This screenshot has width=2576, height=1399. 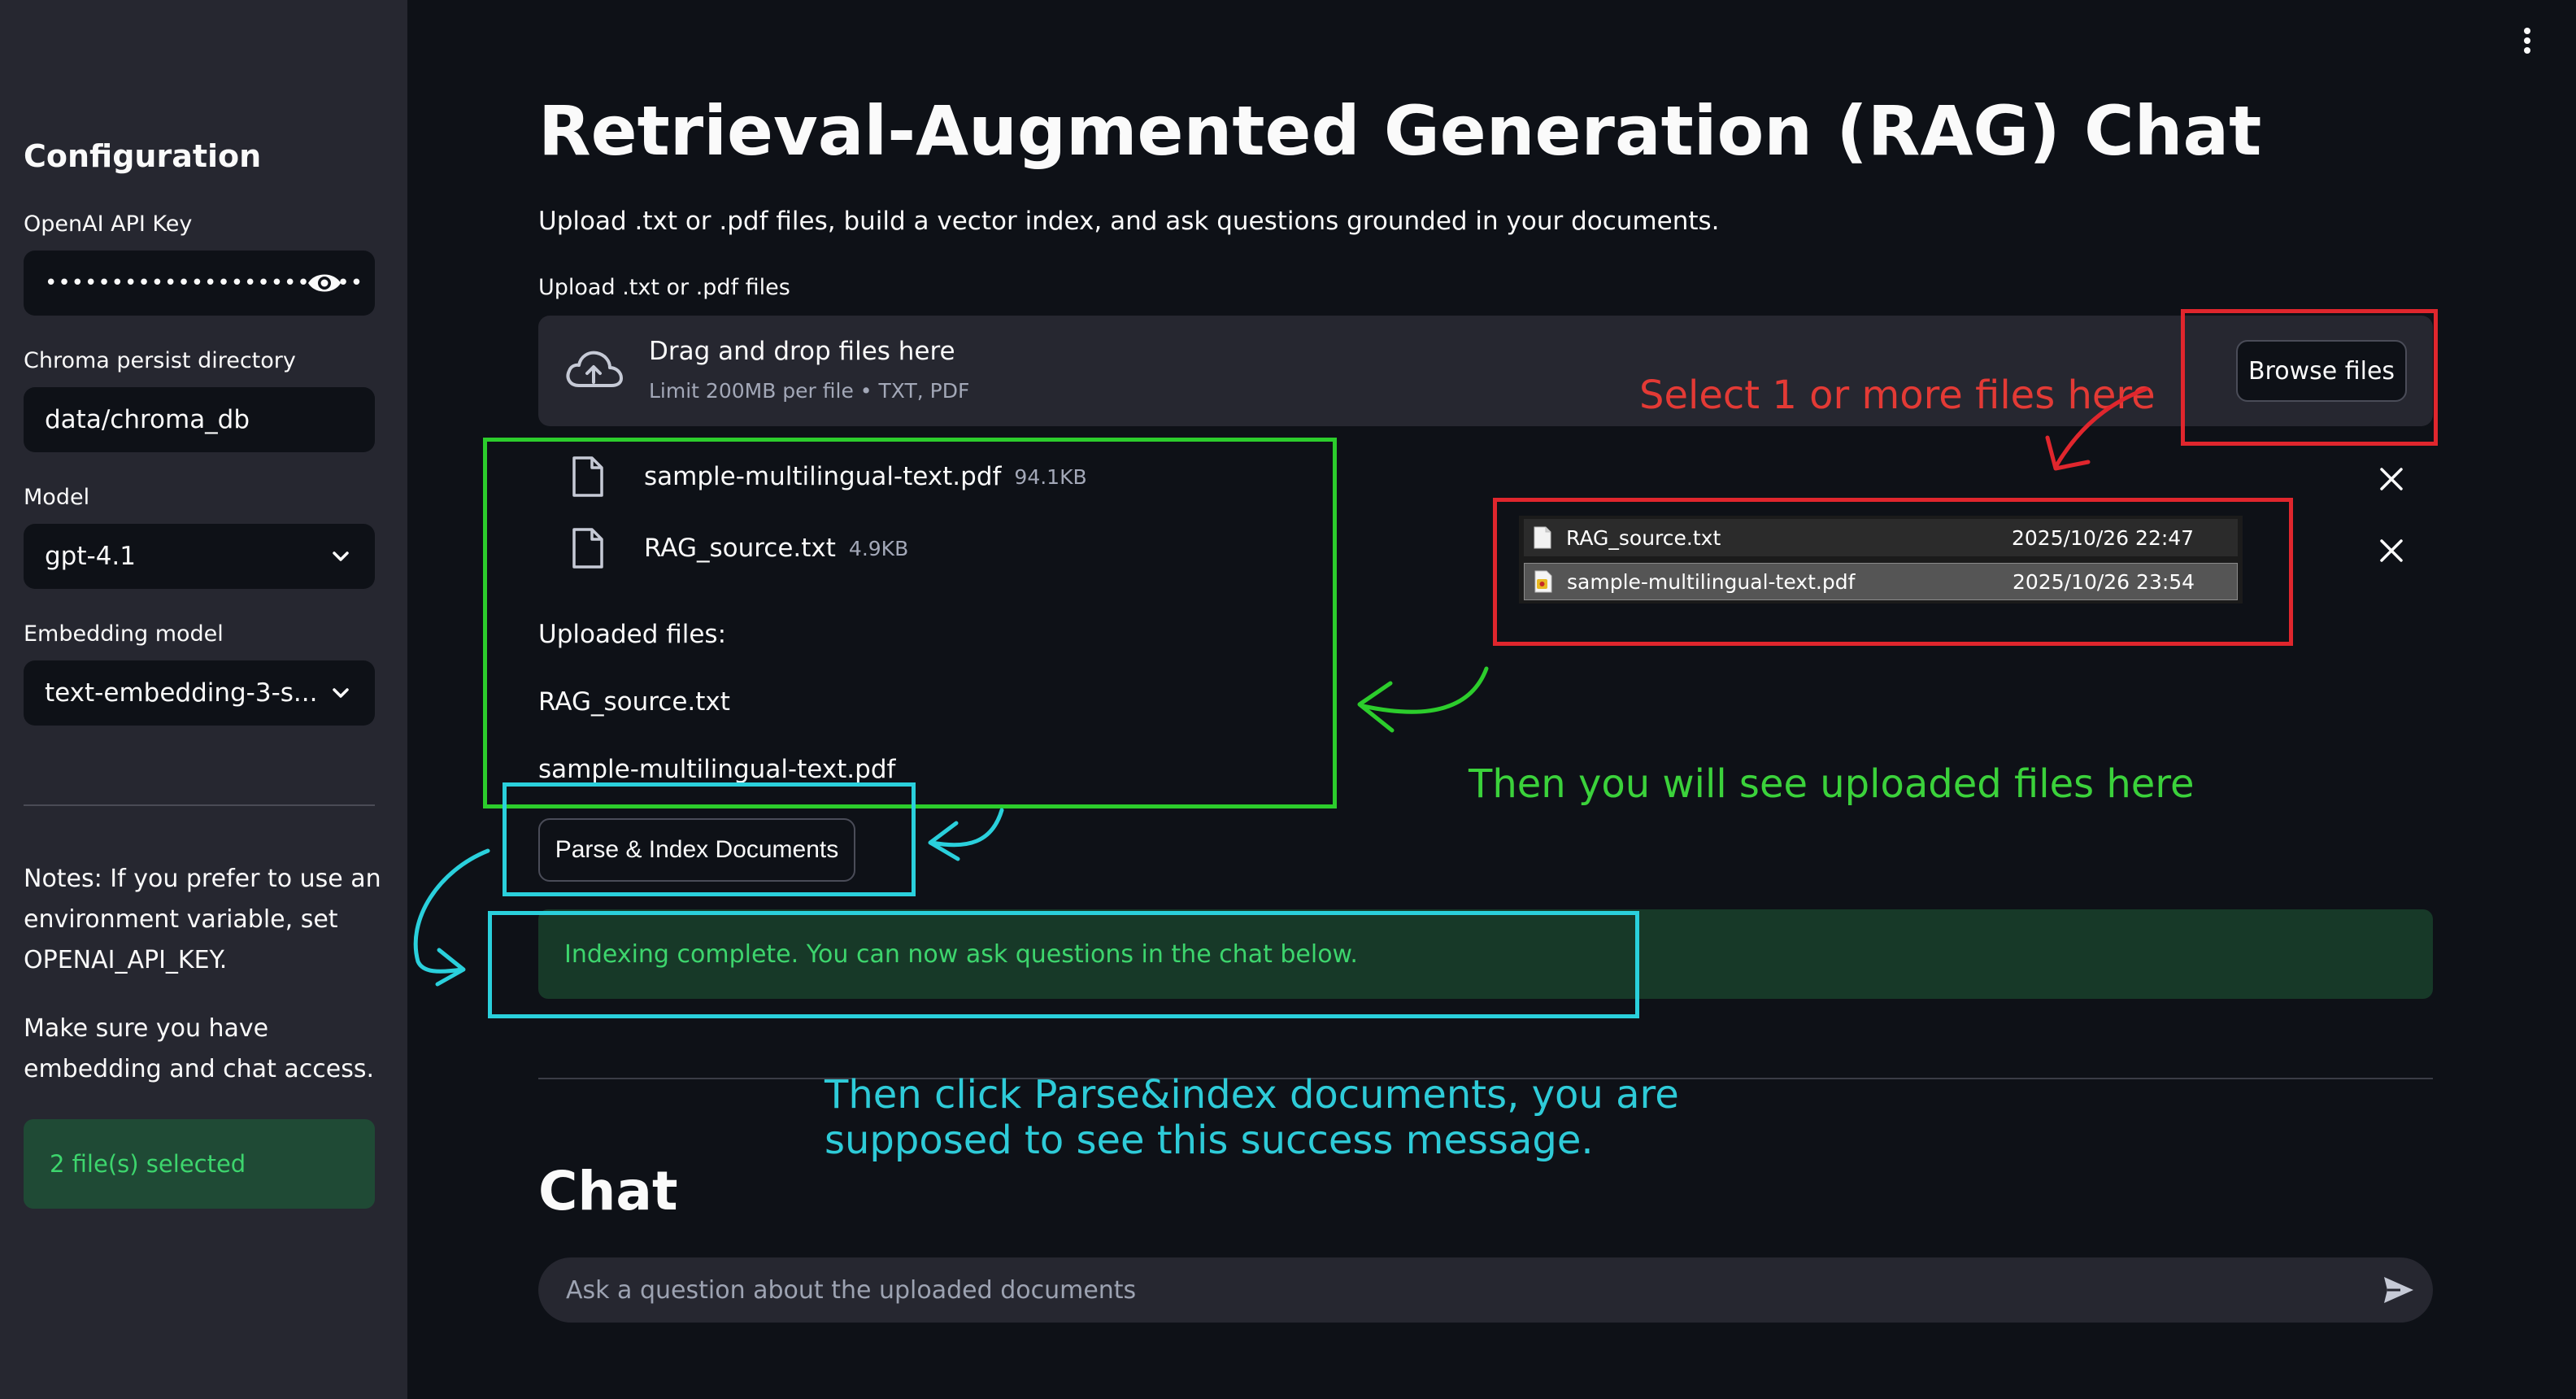 What do you see at coordinates (810, 391) in the screenshot?
I see `dropzone-limits: Limit 200MB per file • TXT, PDF` at bounding box center [810, 391].